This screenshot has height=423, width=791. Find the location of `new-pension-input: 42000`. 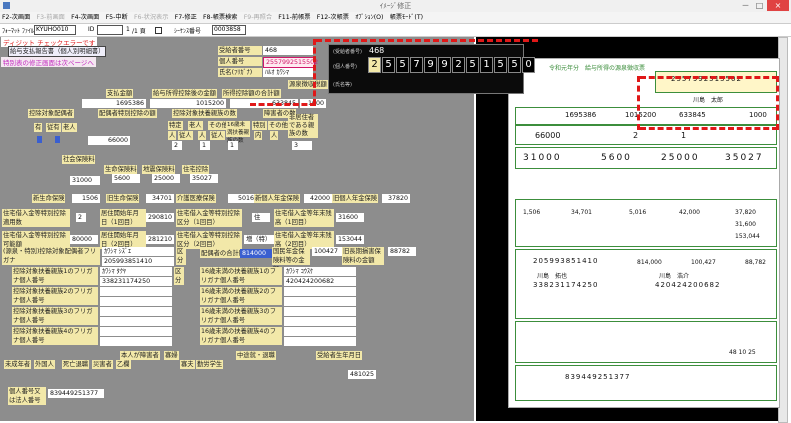

new-pension-input: 42000 is located at coordinates (318, 198).